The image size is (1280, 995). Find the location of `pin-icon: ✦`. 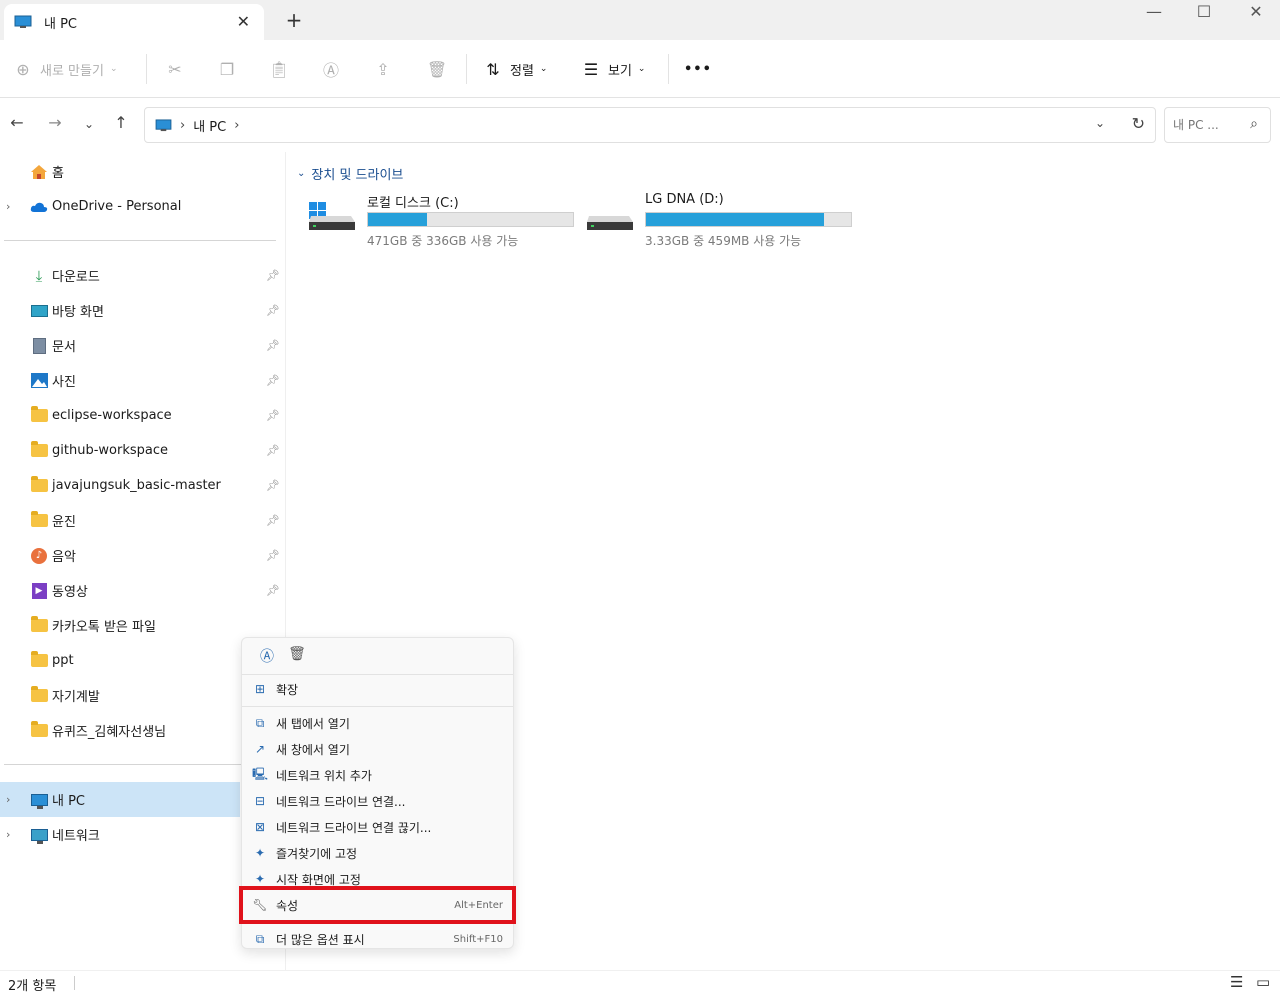

pin-icon: ✦ is located at coordinates (260, 853).